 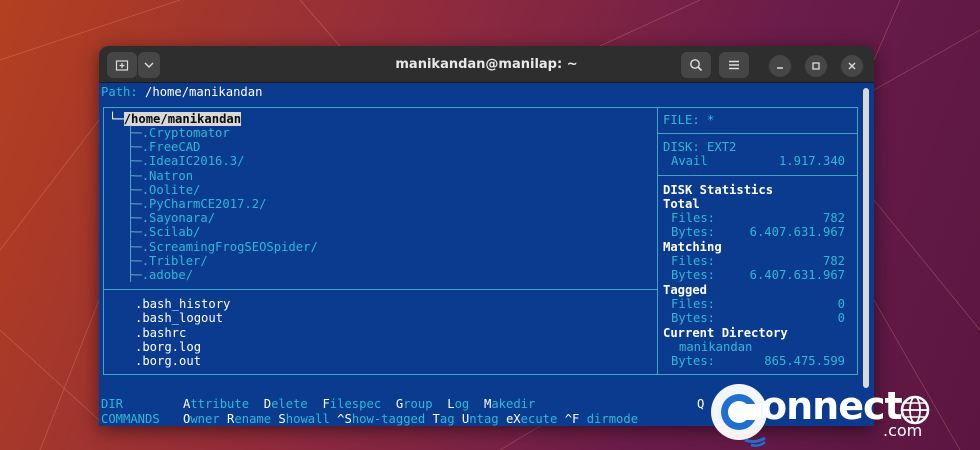 What do you see at coordinates (168, 347) in the screenshot?
I see `file-item: .borg.log` at bounding box center [168, 347].